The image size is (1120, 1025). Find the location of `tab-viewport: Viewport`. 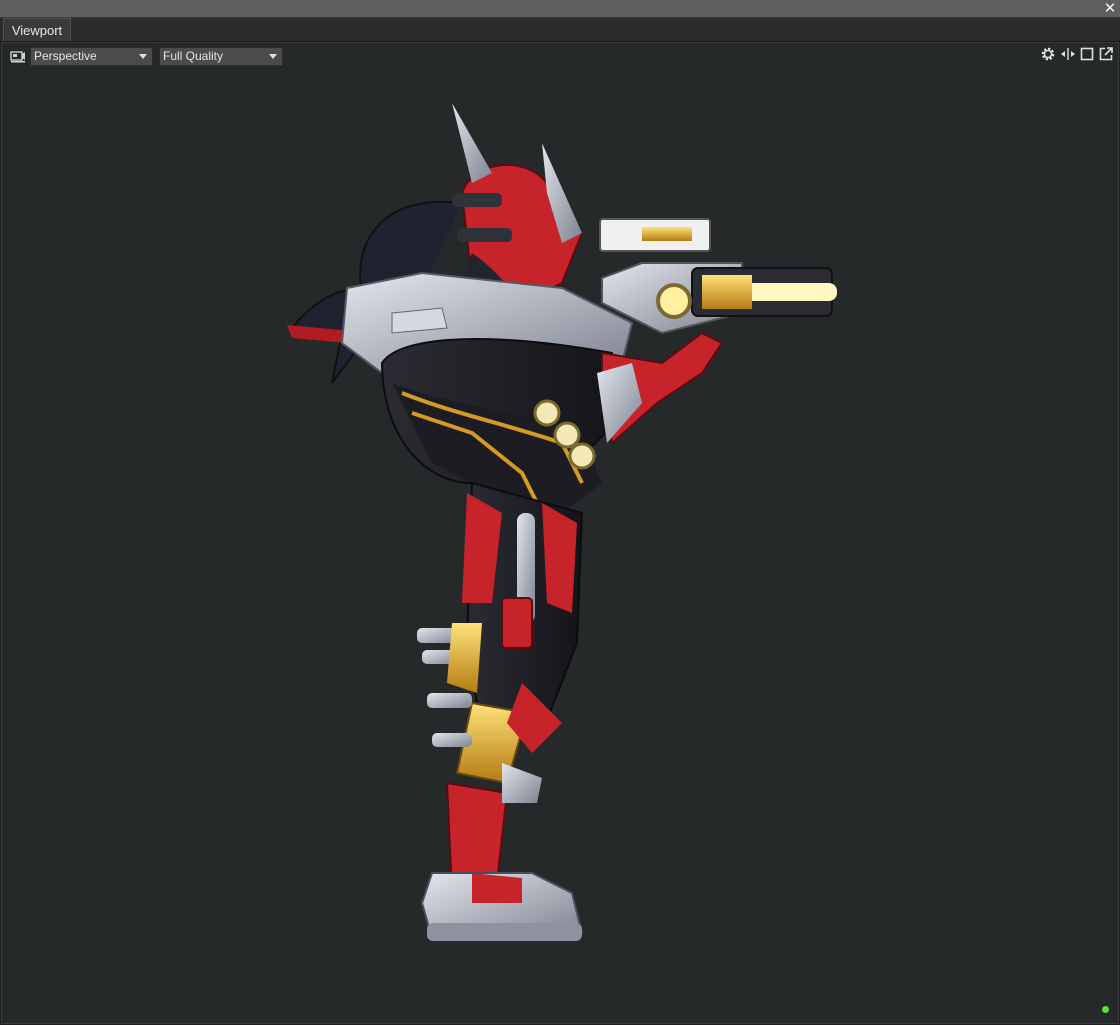

tab-viewport: Viewport is located at coordinates (37, 29).